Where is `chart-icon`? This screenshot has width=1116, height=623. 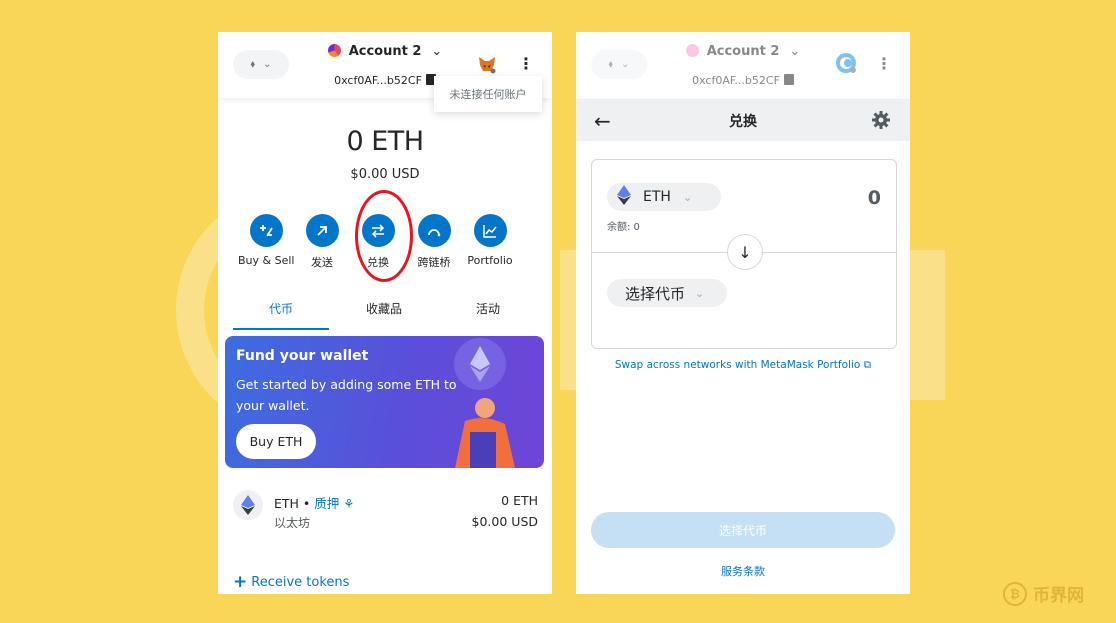 chart-icon is located at coordinates (490, 230).